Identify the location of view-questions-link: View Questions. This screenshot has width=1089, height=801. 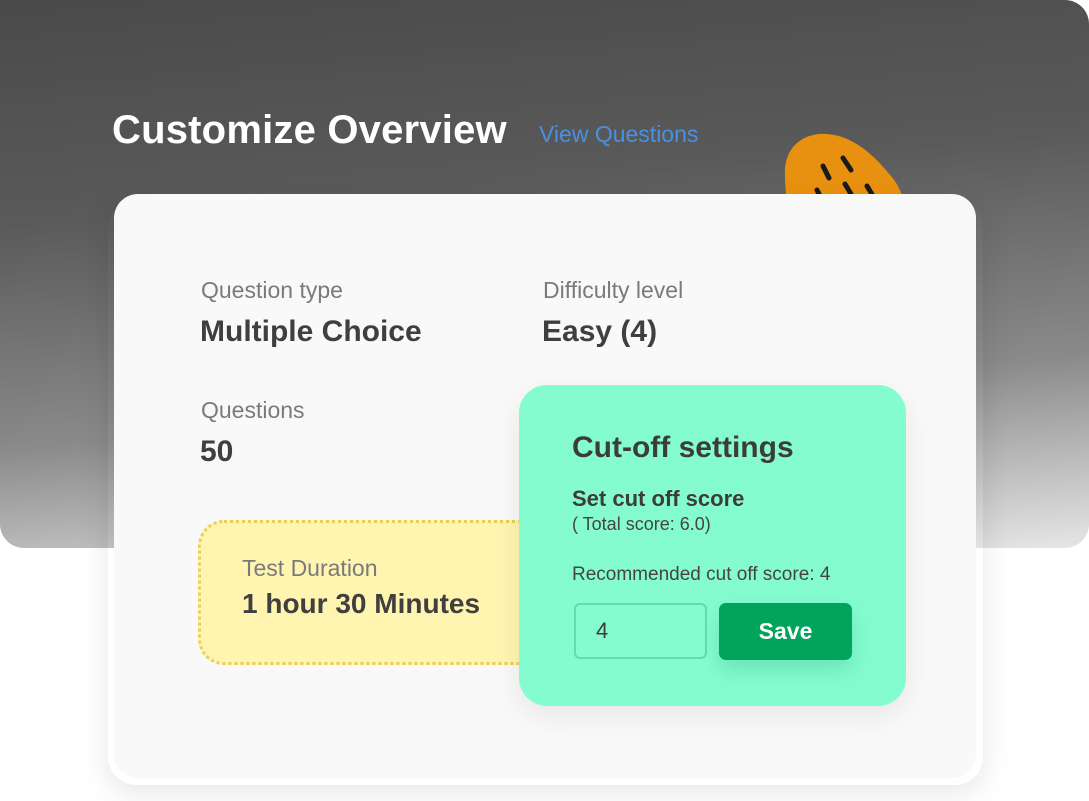
(618, 134).